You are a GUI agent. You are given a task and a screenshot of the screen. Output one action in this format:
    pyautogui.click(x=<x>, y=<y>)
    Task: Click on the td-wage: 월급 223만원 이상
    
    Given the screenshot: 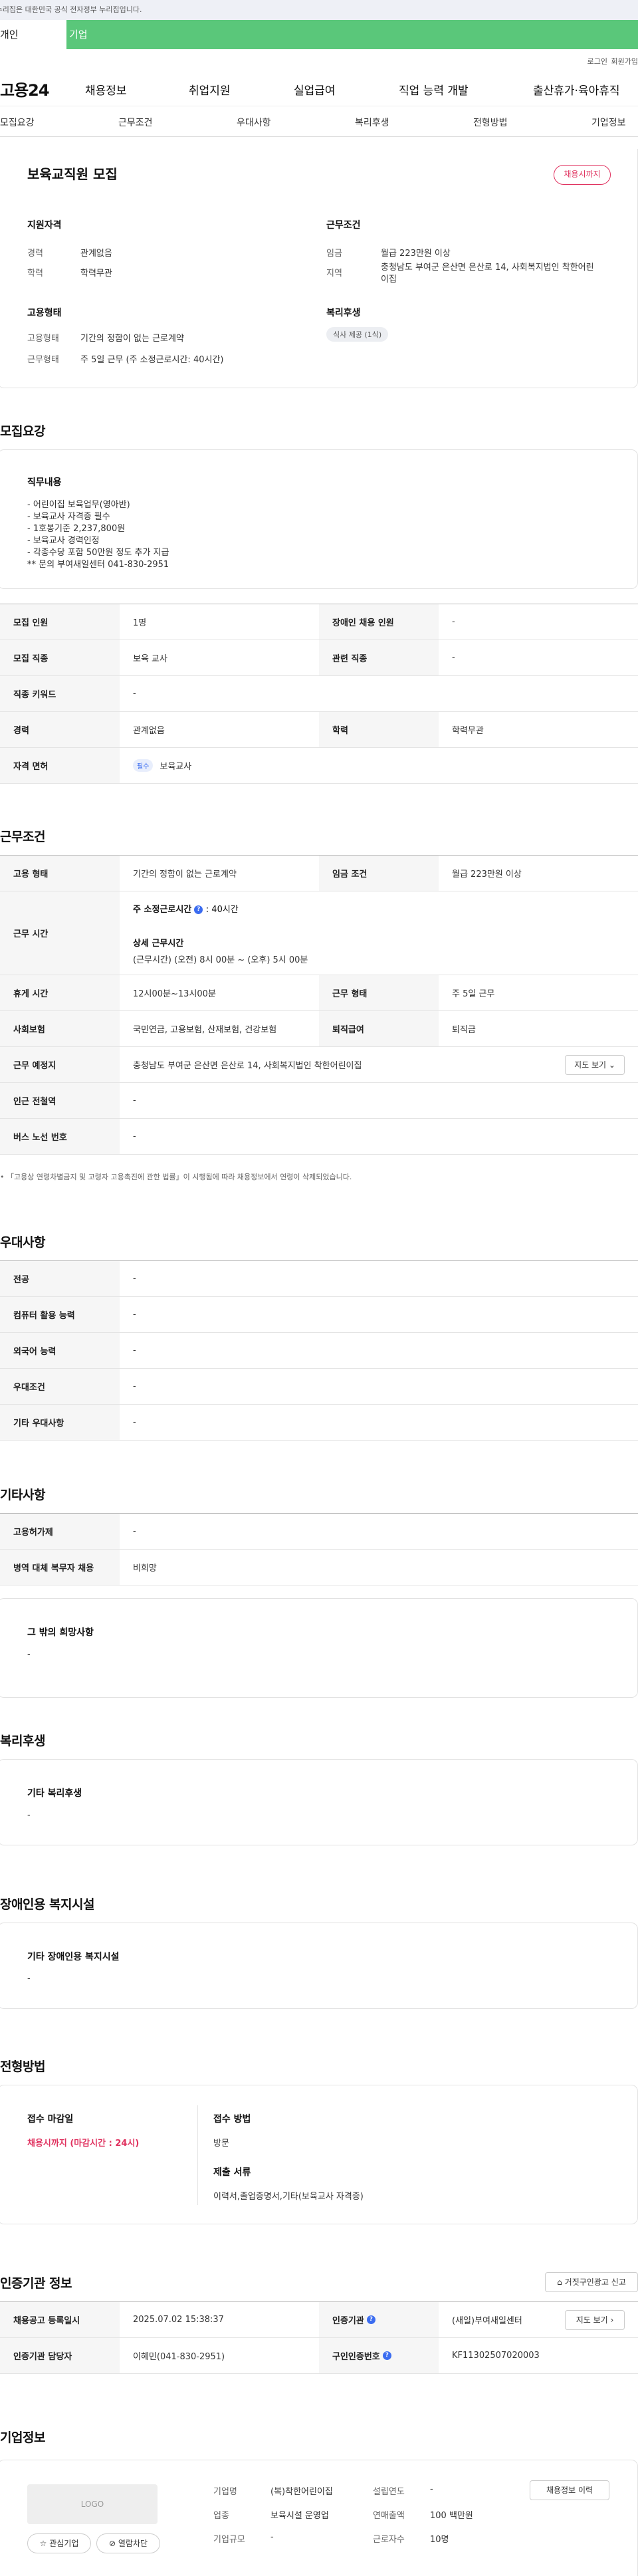 What is the action you would take?
    pyautogui.click(x=487, y=874)
    